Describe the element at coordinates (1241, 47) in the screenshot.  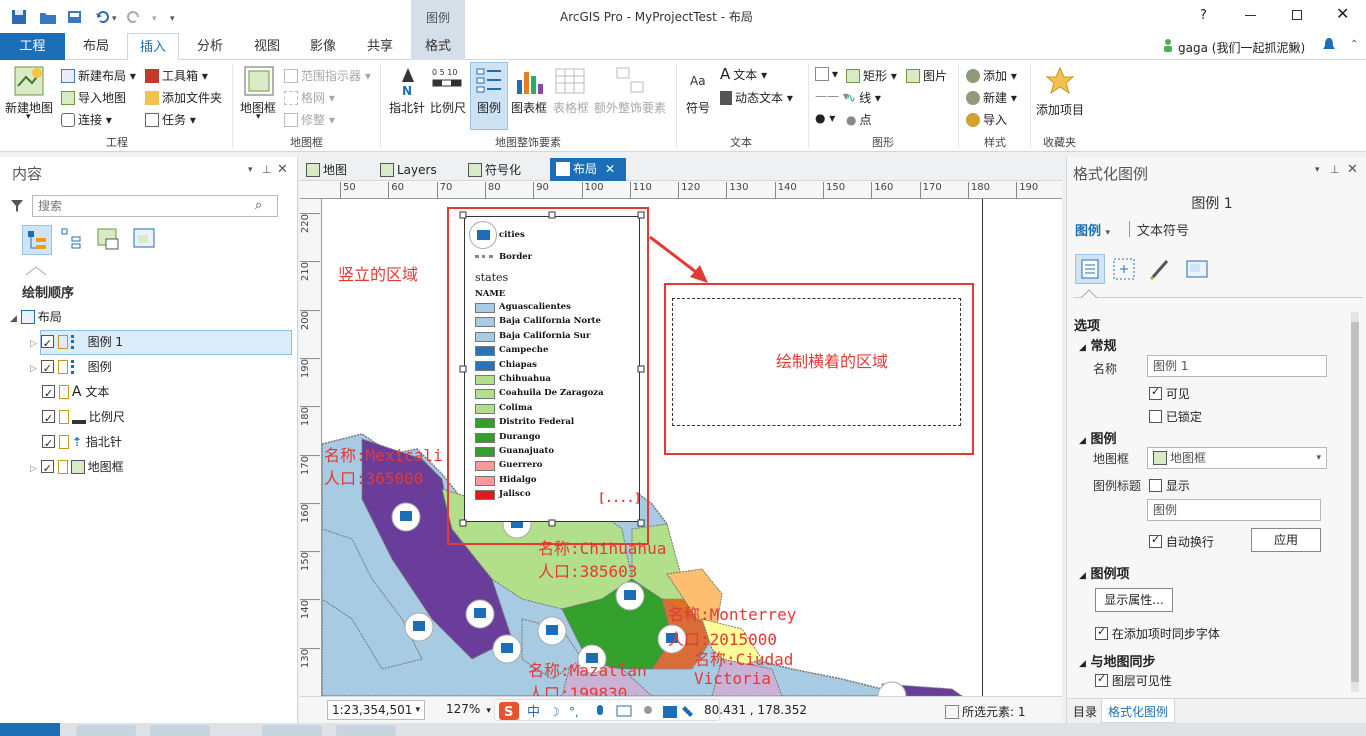
I see `user-name: gaga (我们一起抓泥鳅)` at that location.